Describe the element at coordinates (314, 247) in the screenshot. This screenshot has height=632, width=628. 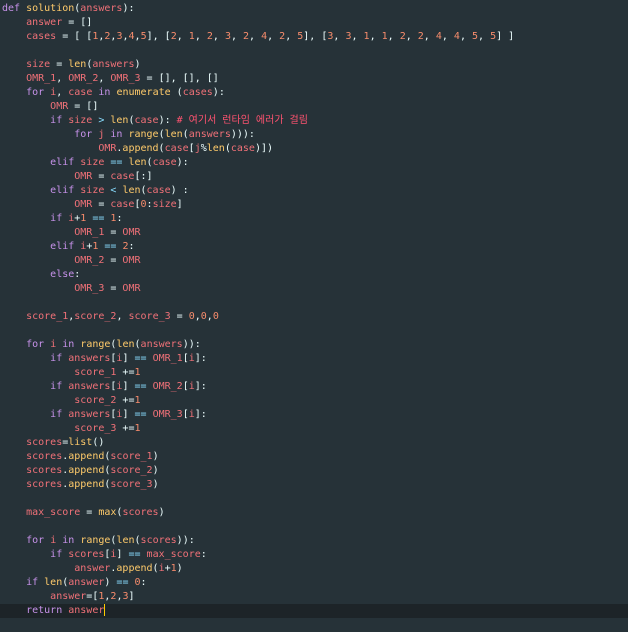
I see `code-line: elif i+1 == 2:` at that location.